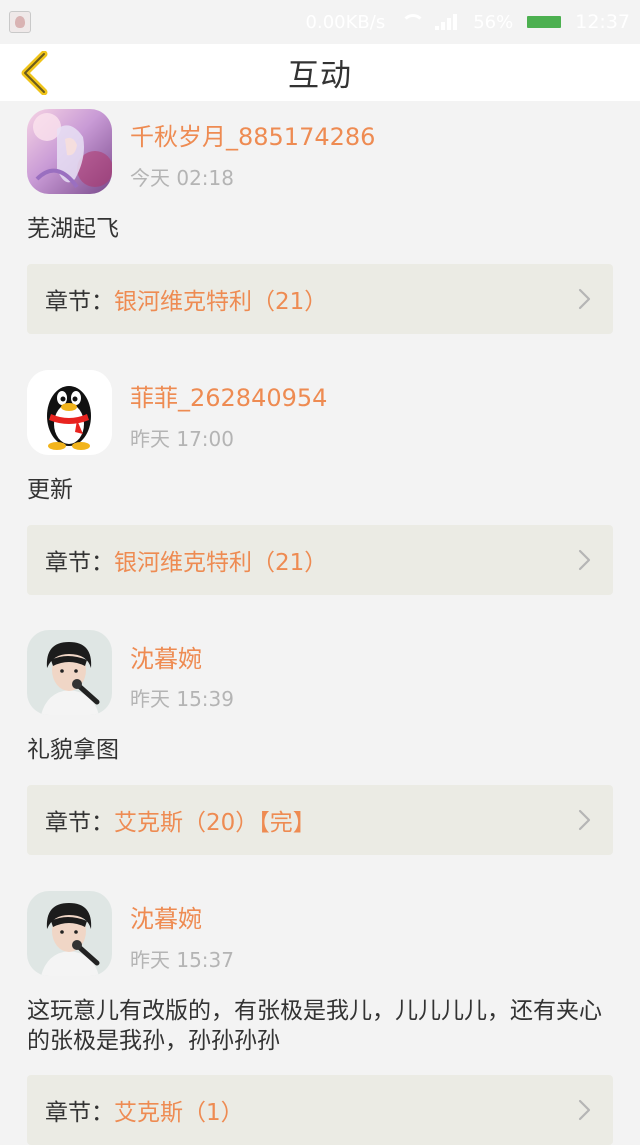 The height and width of the screenshot is (1145, 640). Describe the element at coordinates (73, 750) in the screenshot. I see `comment-text: 礼貌拿图` at that location.